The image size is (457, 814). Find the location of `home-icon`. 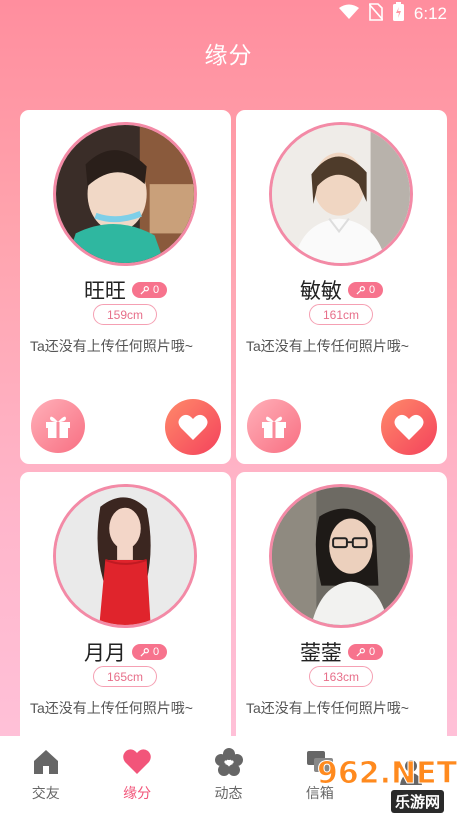

home-icon is located at coordinates (45, 762).